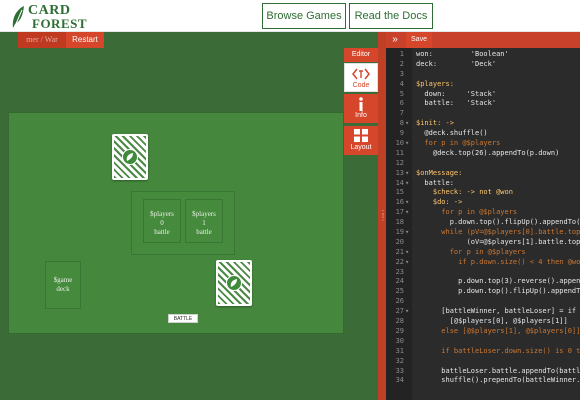 The height and width of the screenshot is (400, 580). What do you see at coordinates (162, 221) in the screenshot?
I see `player-0-battle-zone: $players 0 battle` at bounding box center [162, 221].